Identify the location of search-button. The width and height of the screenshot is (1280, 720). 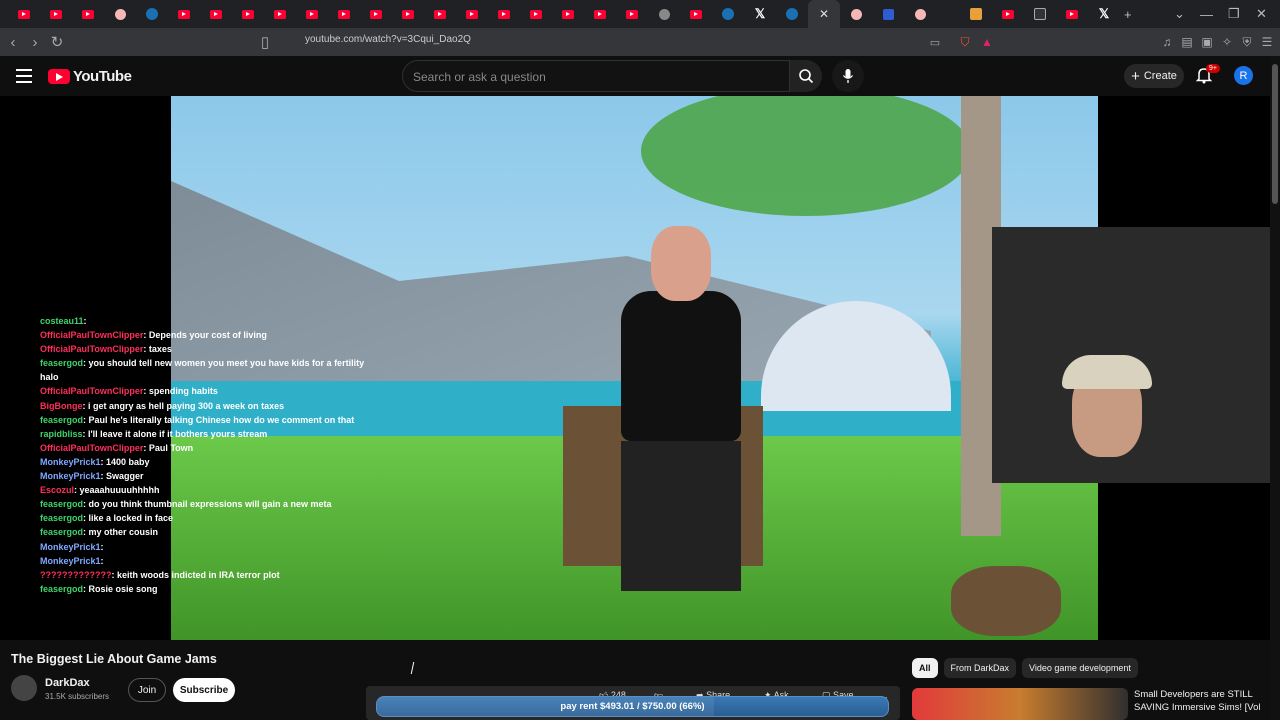
(806, 76).